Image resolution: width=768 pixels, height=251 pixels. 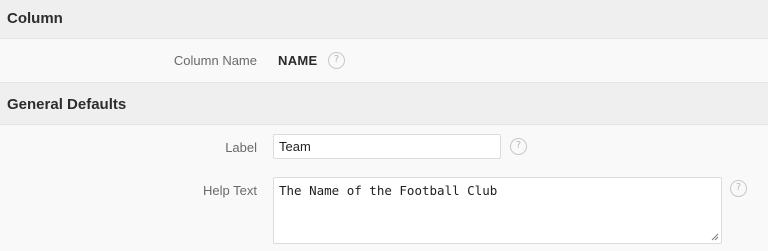 I want to click on column-name-label: Column Name, so click(x=215, y=60).